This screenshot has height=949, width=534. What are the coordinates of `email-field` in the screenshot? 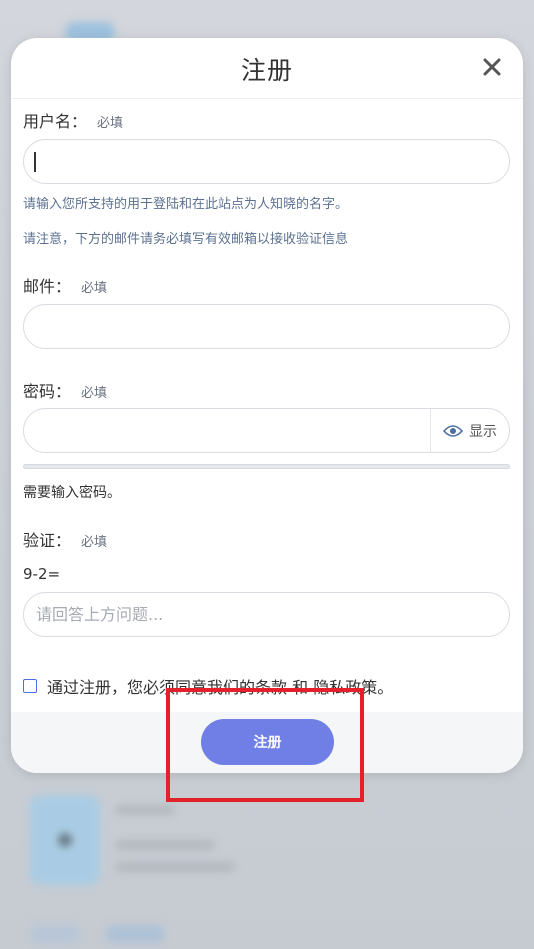 It's located at (266, 326).